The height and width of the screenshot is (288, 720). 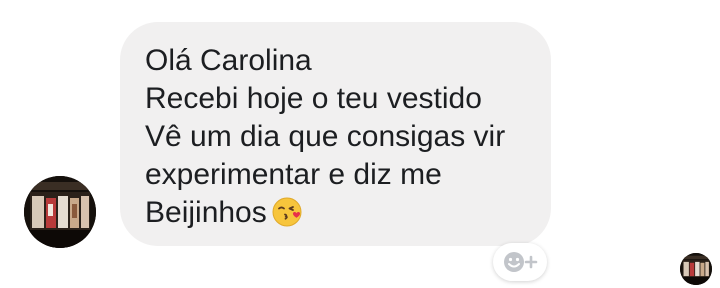 I want to click on kiss-face-emoji-icon, so click(x=287, y=212).